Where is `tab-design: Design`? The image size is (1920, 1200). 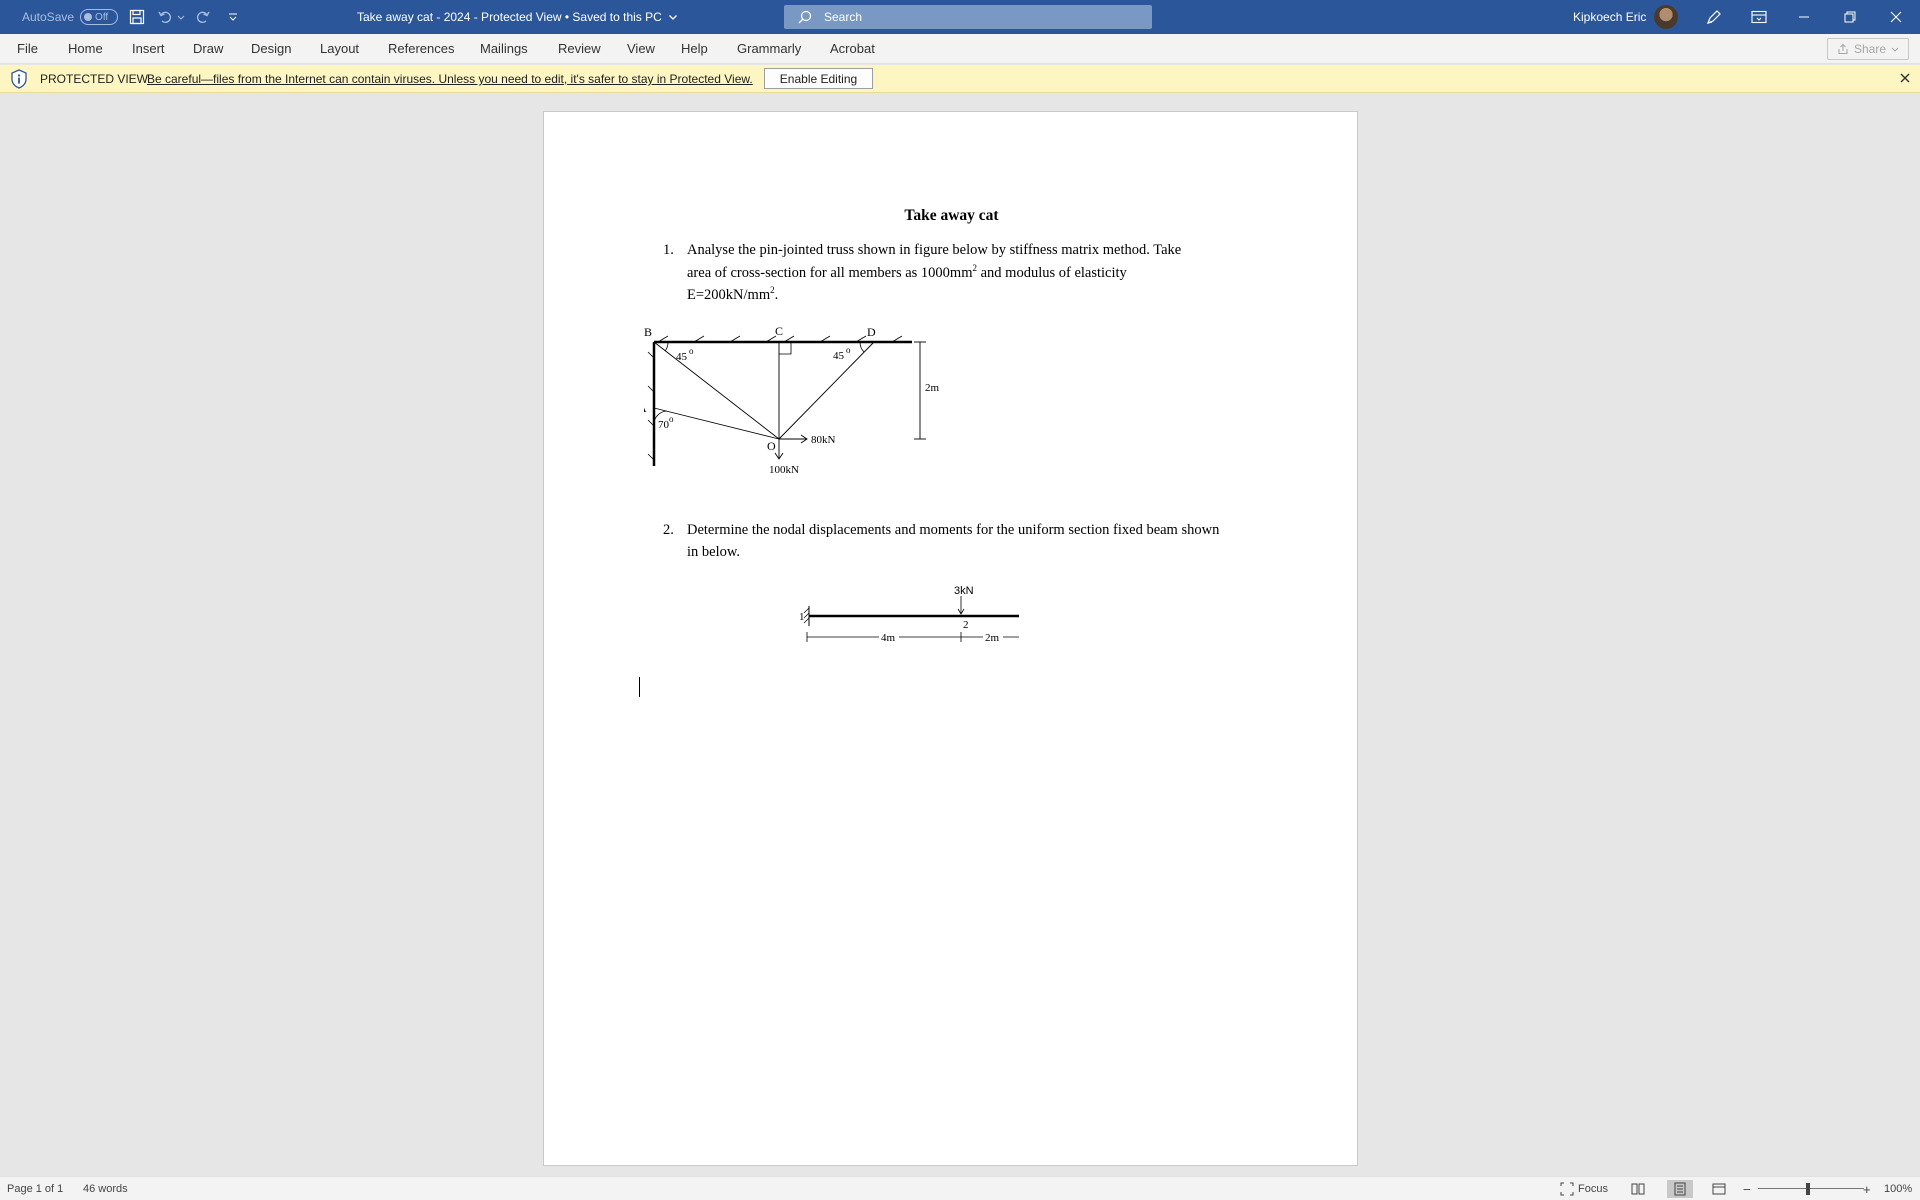
tab-design: Design is located at coordinates (271, 49).